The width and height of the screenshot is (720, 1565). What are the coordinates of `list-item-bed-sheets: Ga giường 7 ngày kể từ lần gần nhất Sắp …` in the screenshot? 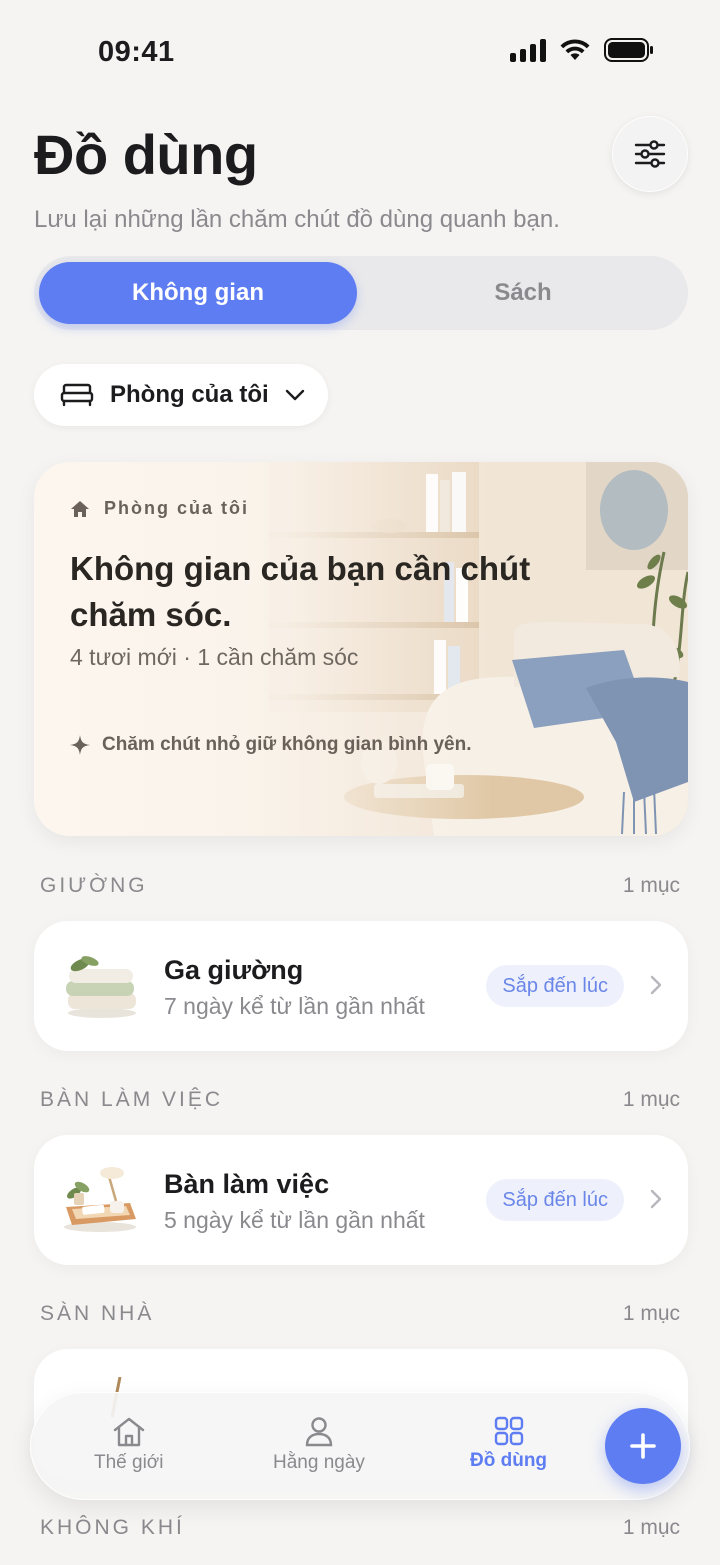 It's located at (361, 986).